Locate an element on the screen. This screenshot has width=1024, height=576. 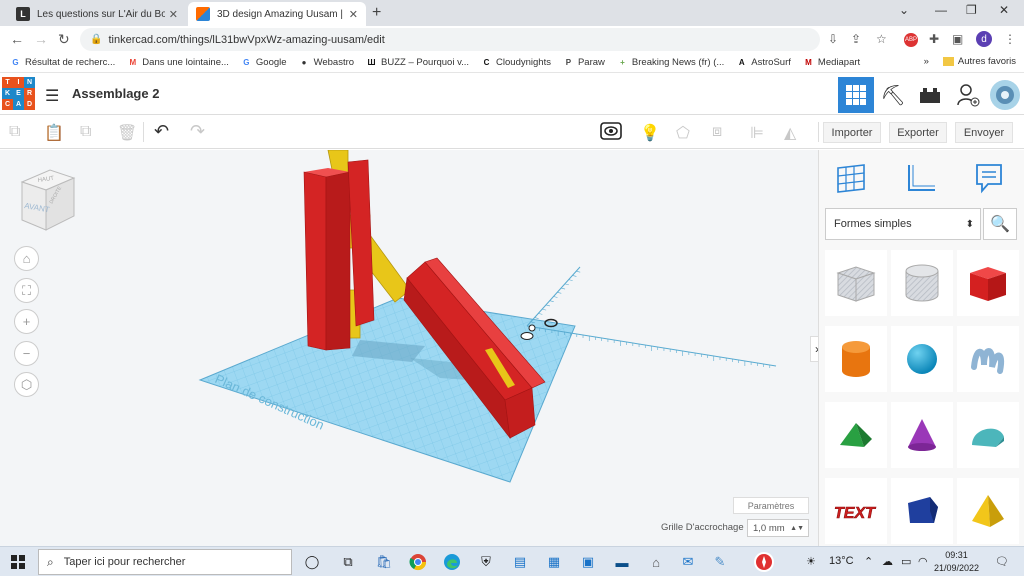
search-shapes-button: 🔍 is located at coordinates (1000, 224).